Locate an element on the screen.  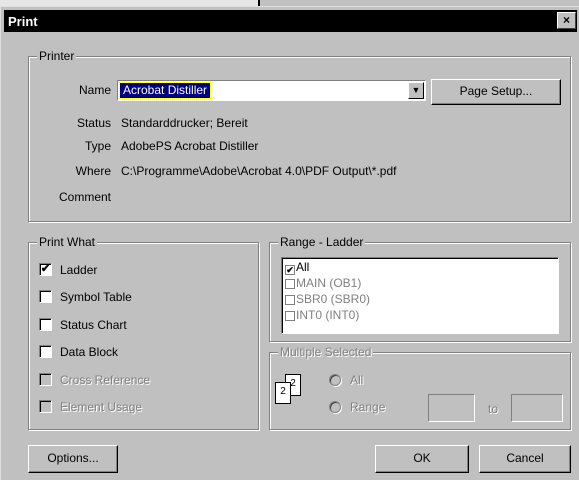
ok-button: OK is located at coordinates (422, 459).